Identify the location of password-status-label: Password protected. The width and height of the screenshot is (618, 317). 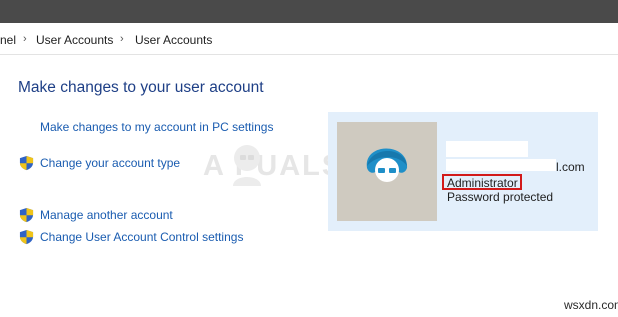
(500, 197).